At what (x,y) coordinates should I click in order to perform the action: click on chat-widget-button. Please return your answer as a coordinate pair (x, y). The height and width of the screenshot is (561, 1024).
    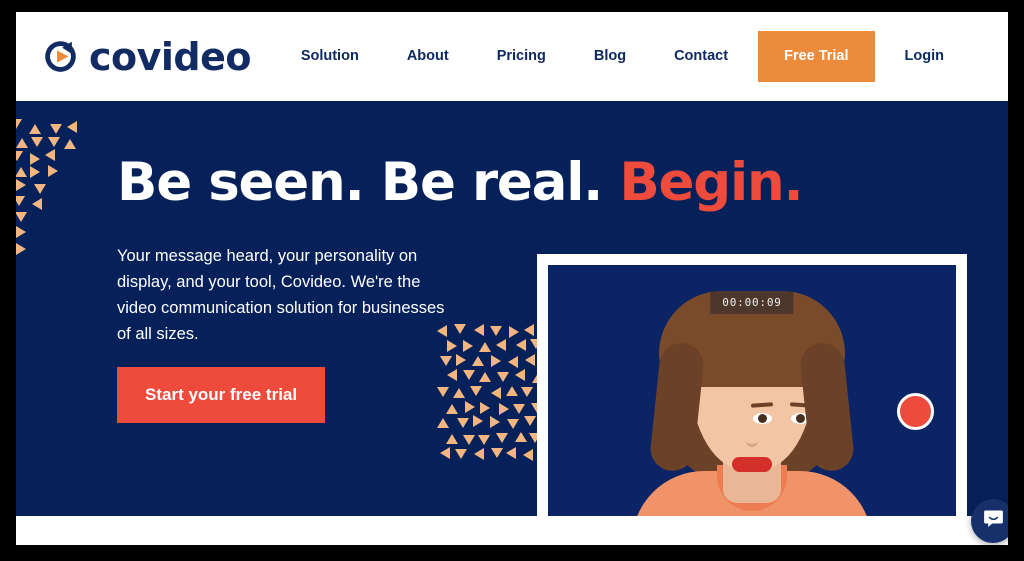
    Looking at the image, I should click on (989, 521).